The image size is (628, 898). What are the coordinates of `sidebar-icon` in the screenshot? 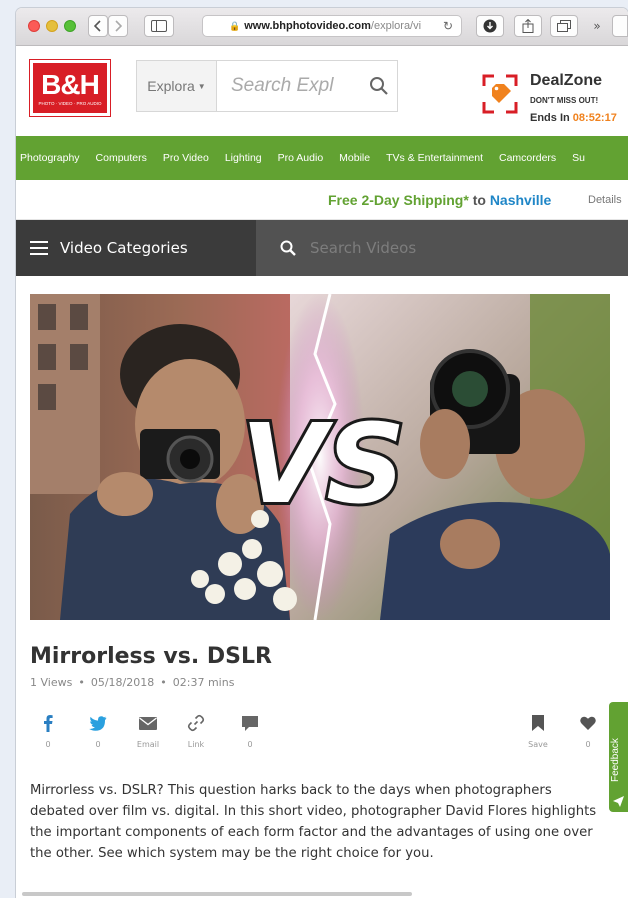 It's located at (159, 26).